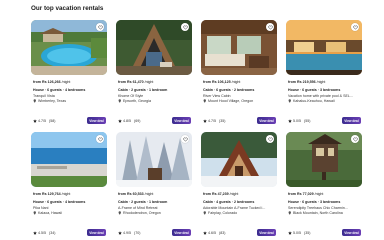  I want to click on section-title: Our top vacation rentals, so click(67, 8).